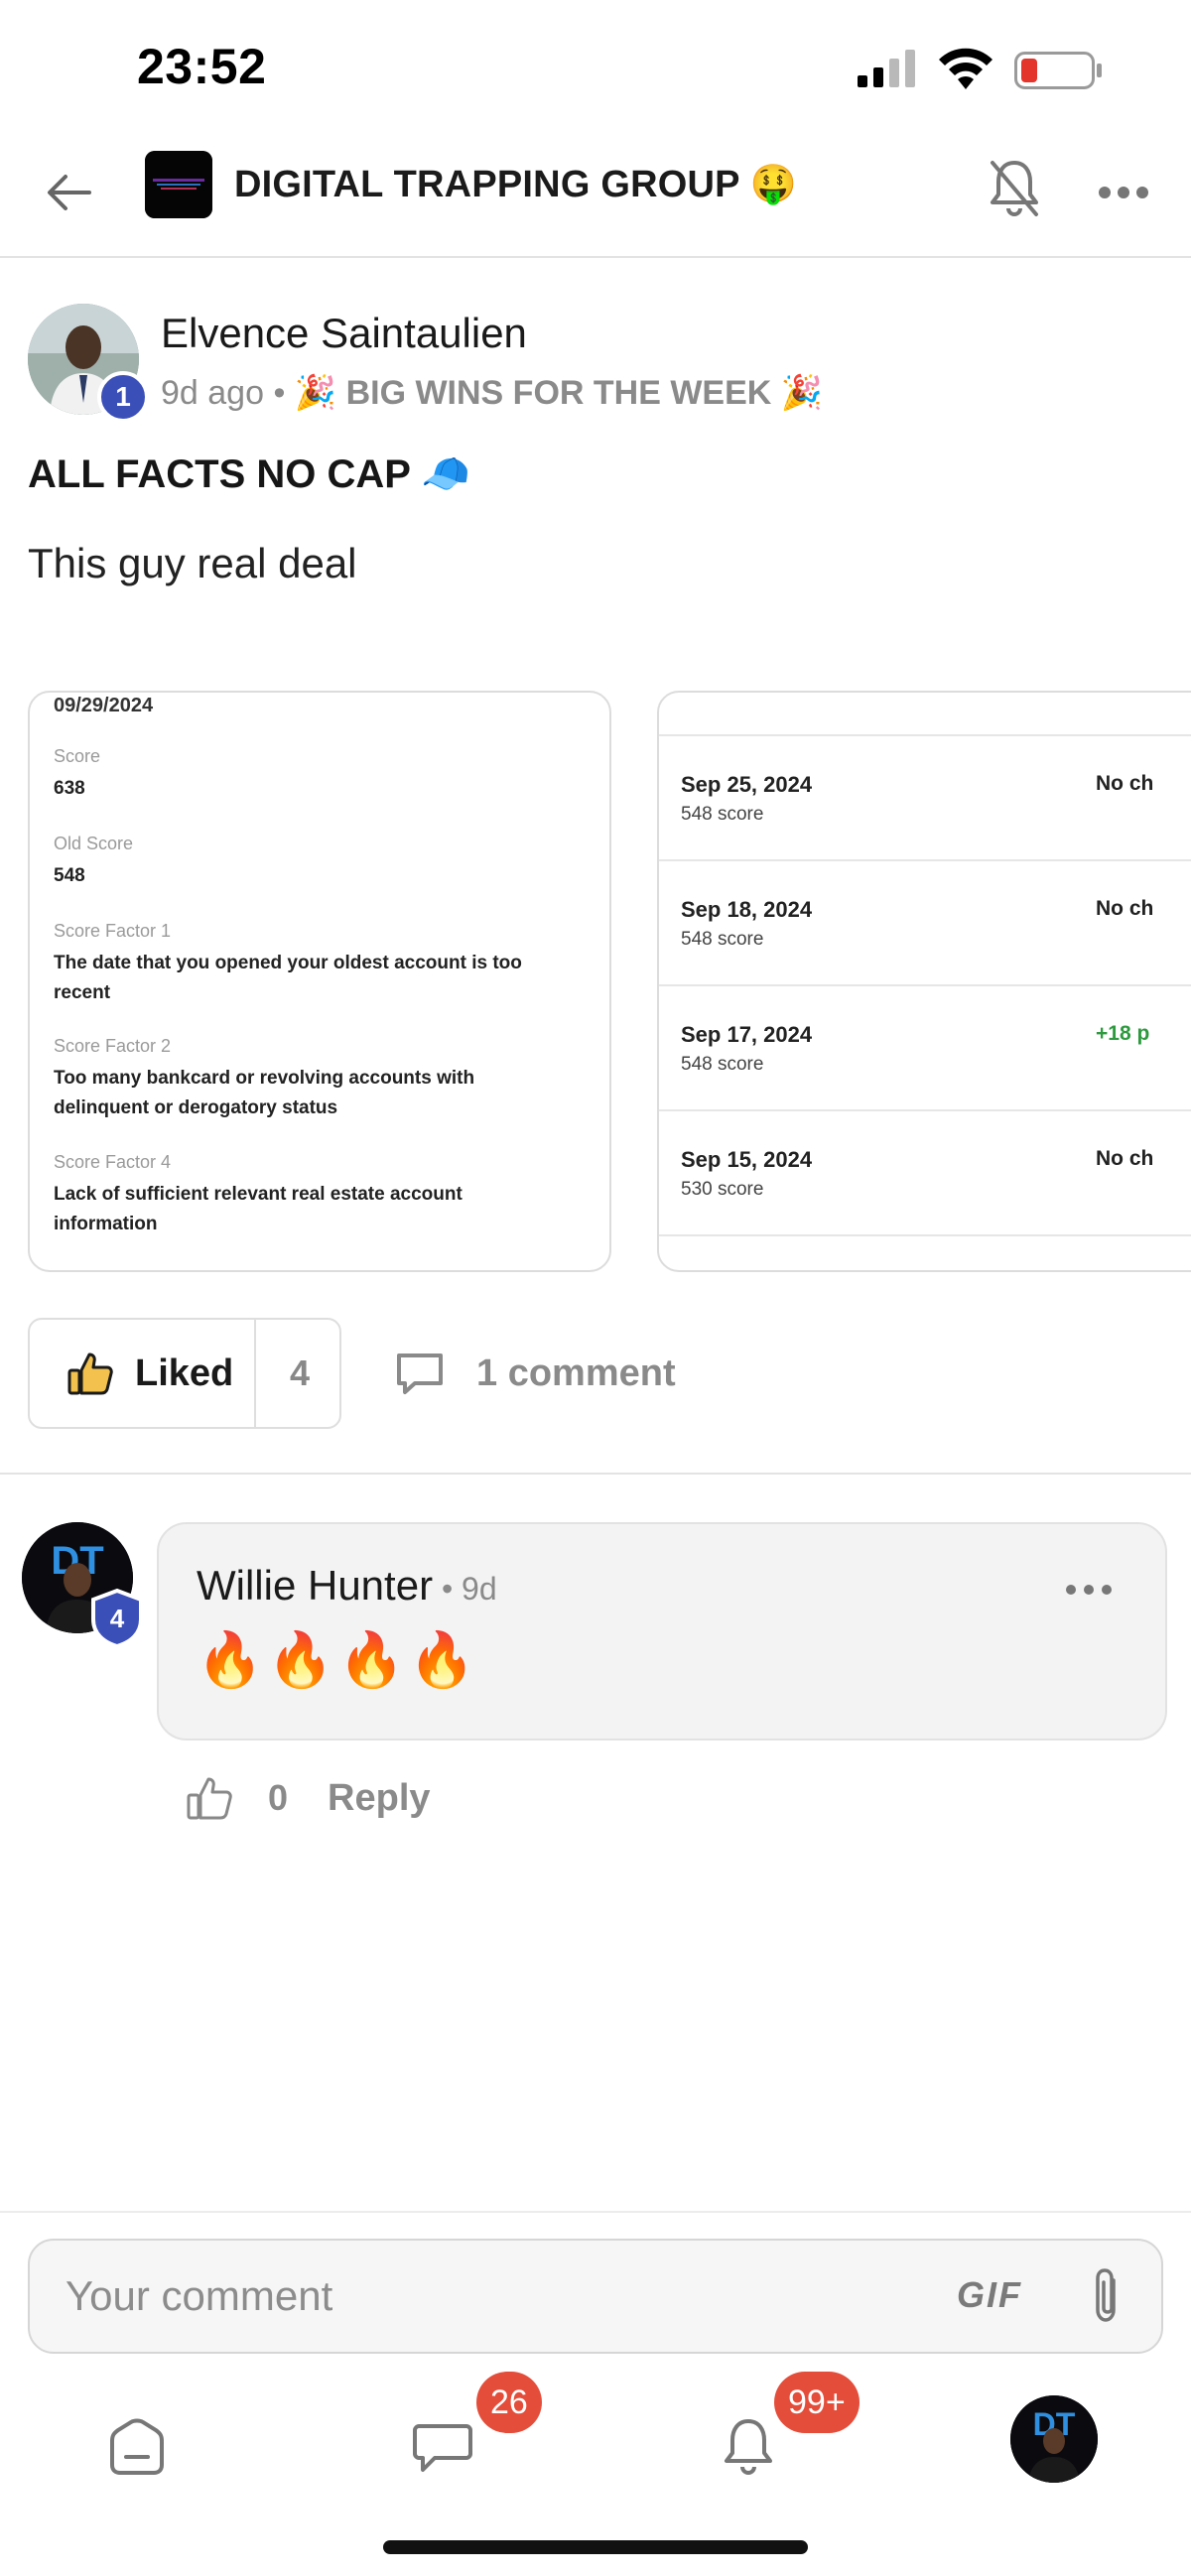 This screenshot has width=1191, height=2576. Describe the element at coordinates (90, 1373) in the screenshot. I see `thumbs-up-icon` at that location.